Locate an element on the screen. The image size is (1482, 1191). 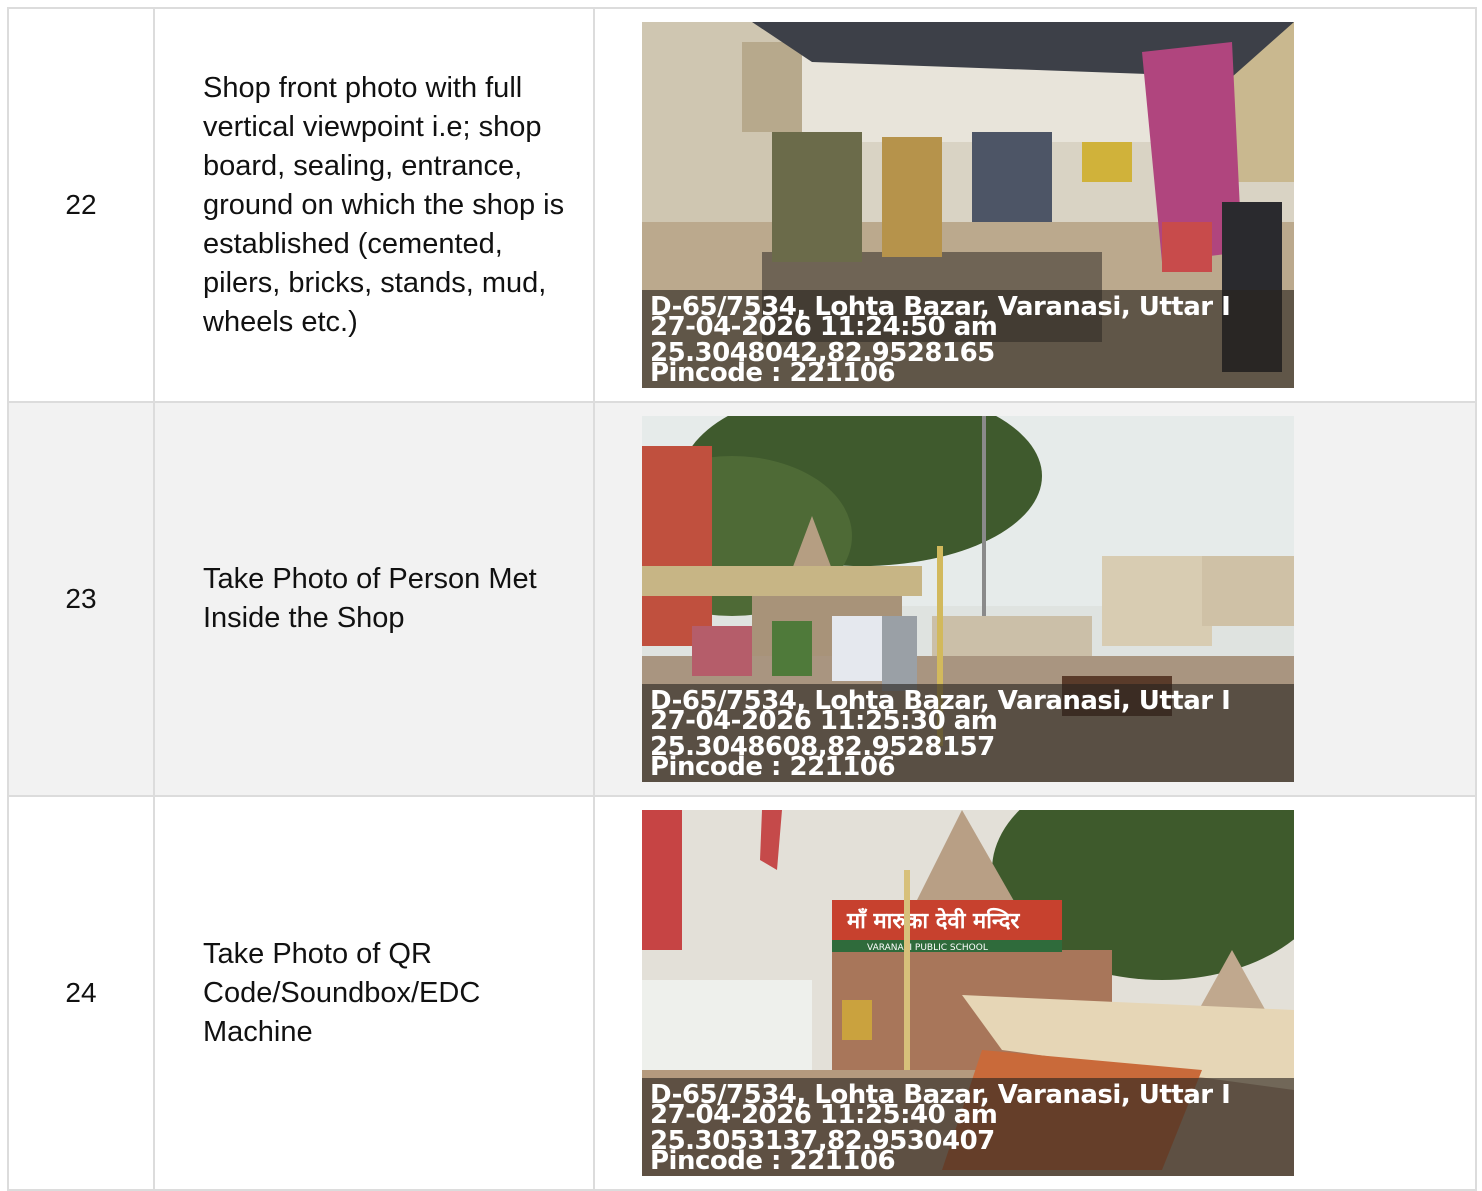
stamp-datetime: 27-04-2026 11:25:30 am is located at coordinates (824, 721).